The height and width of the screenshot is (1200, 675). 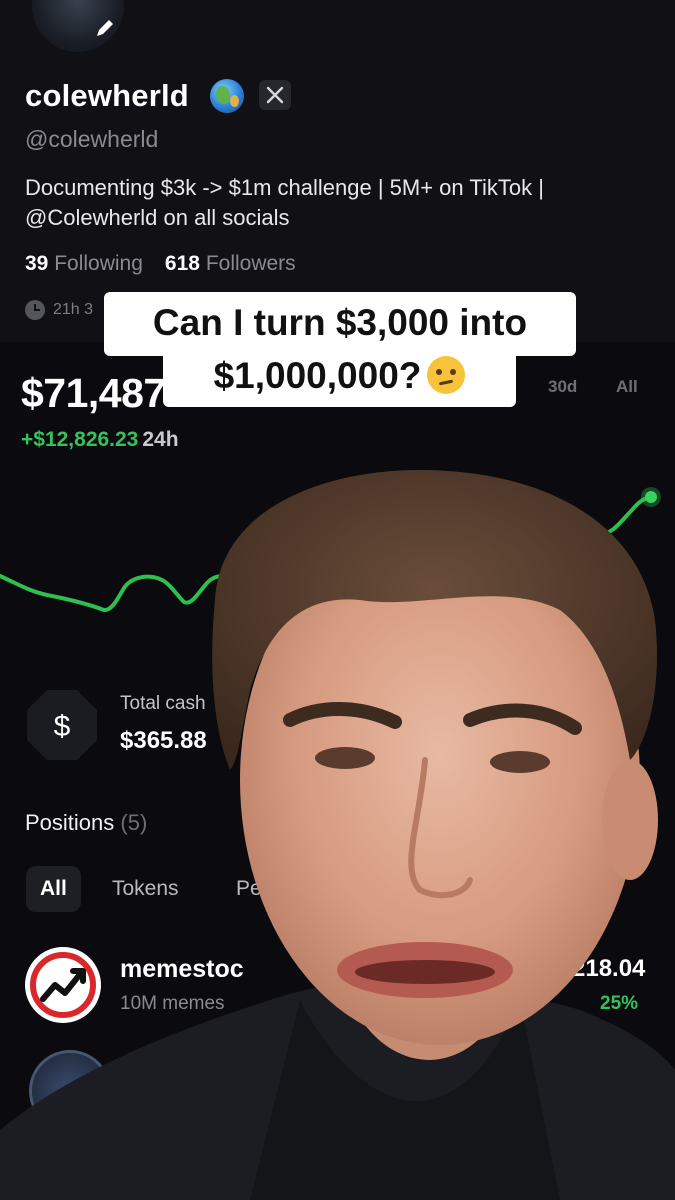 What do you see at coordinates (250, 263) in the screenshot?
I see `followers-label: Followers` at bounding box center [250, 263].